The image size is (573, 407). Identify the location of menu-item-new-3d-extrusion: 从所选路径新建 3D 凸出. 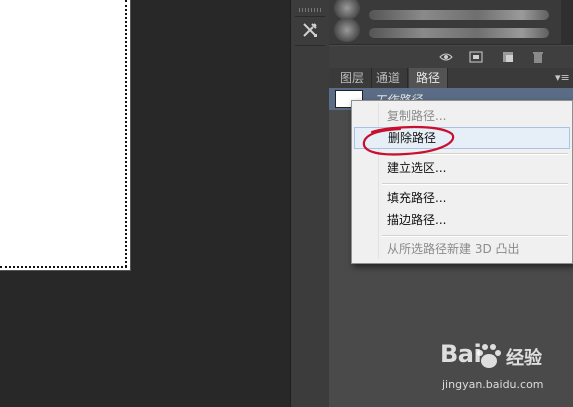
(462, 249).